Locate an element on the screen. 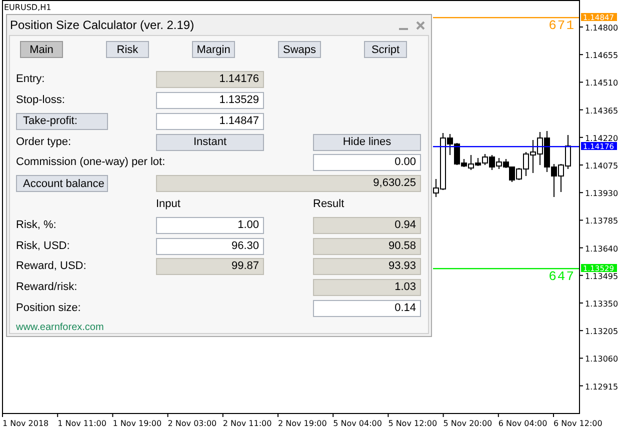 The image size is (625, 431). price-label: 1.13060 is located at coordinates (601, 359).